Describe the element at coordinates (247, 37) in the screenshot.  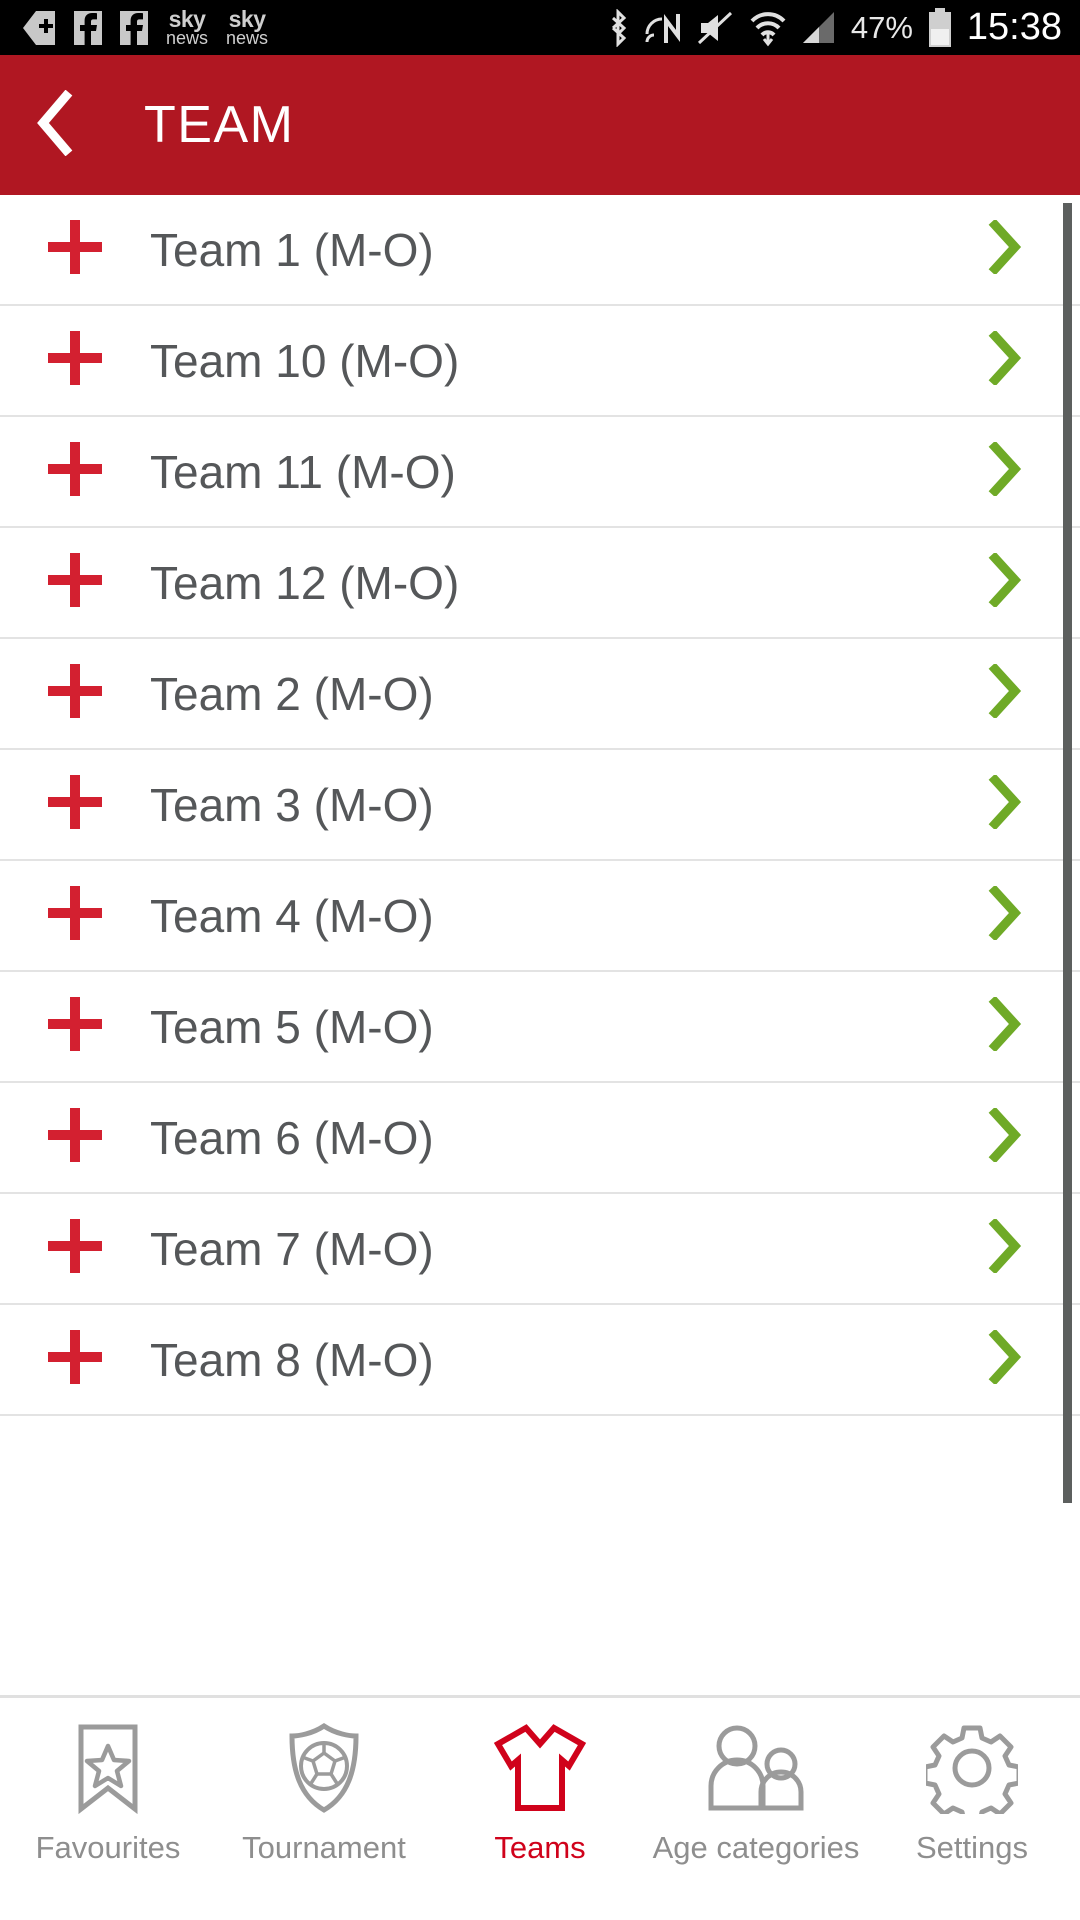
I see `sky-news-line2: news` at that location.